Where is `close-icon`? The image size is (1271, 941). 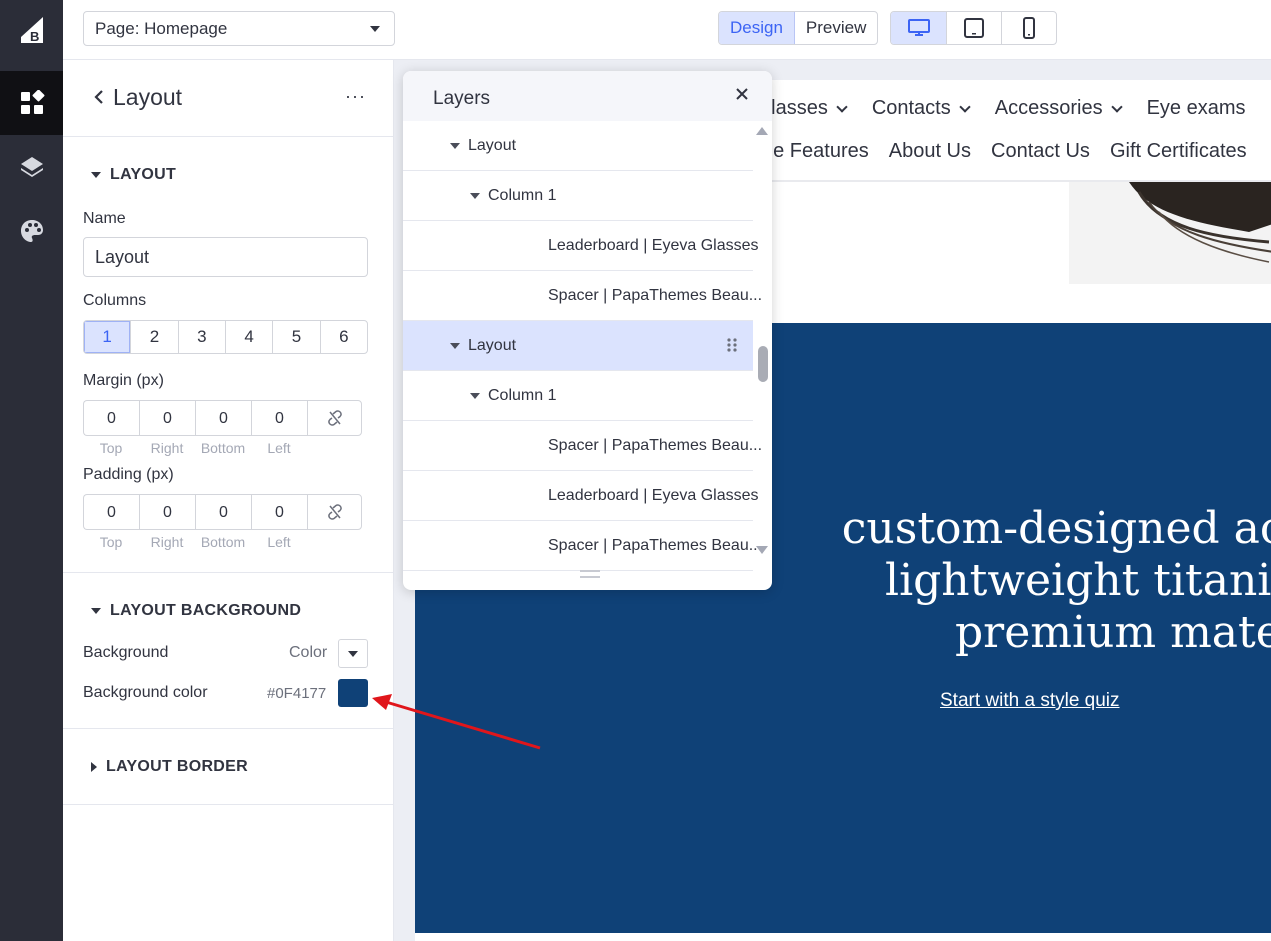 close-icon is located at coordinates (742, 94).